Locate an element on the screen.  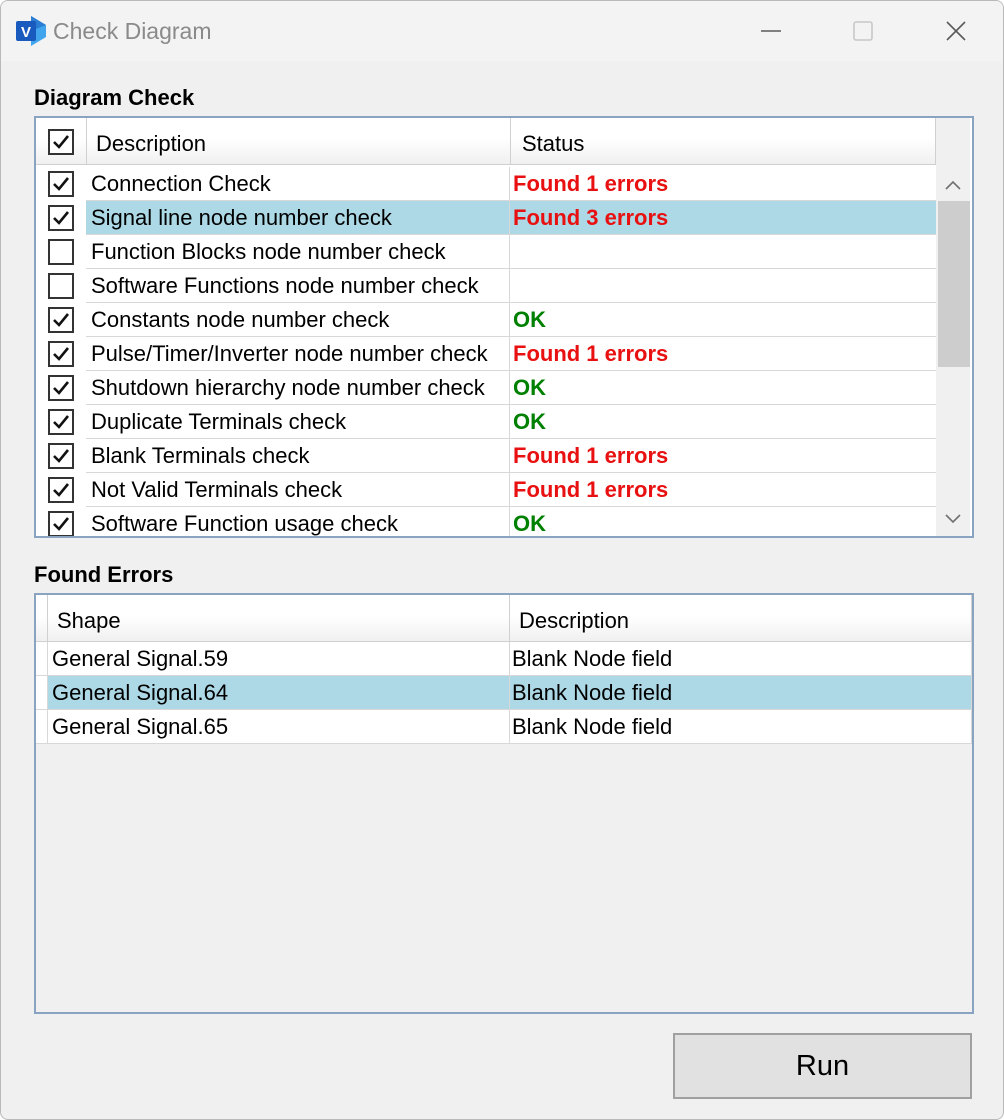
maximize-icon is located at coordinates (863, 31).